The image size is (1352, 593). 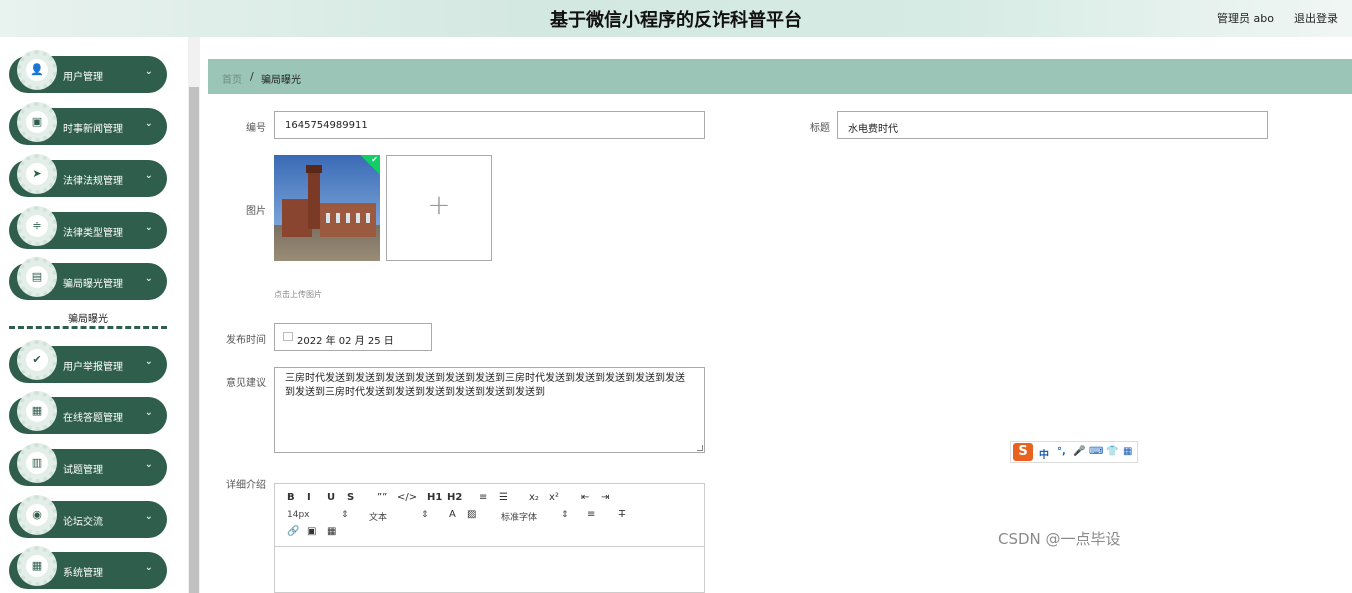 What do you see at coordinates (311, 531) in the screenshot?
I see `image-icon: ▣` at bounding box center [311, 531].